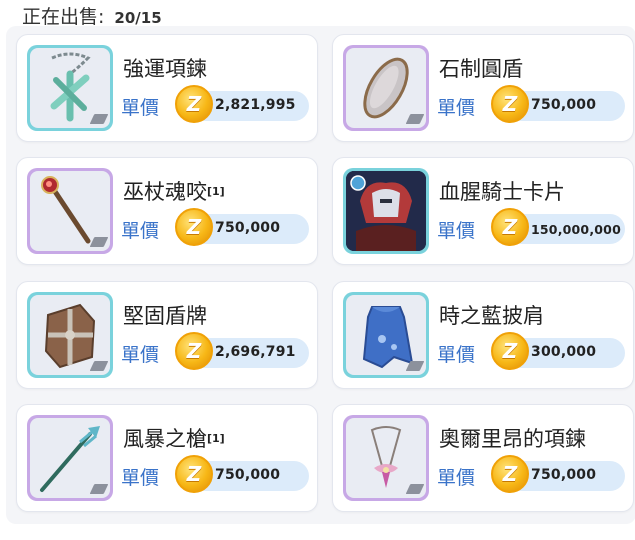 This screenshot has height=540, width=635. Describe the element at coordinates (63, 17) in the screenshot. I see `selling-label: 正在出售:` at that location.